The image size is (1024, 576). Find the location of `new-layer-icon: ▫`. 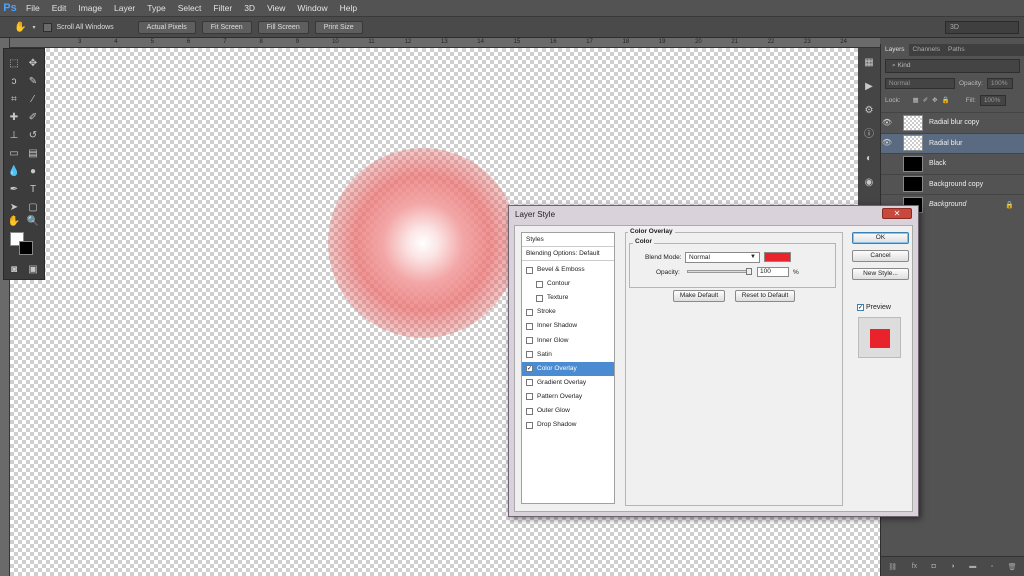

new-layer-icon: ▫ is located at coordinates (992, 566).